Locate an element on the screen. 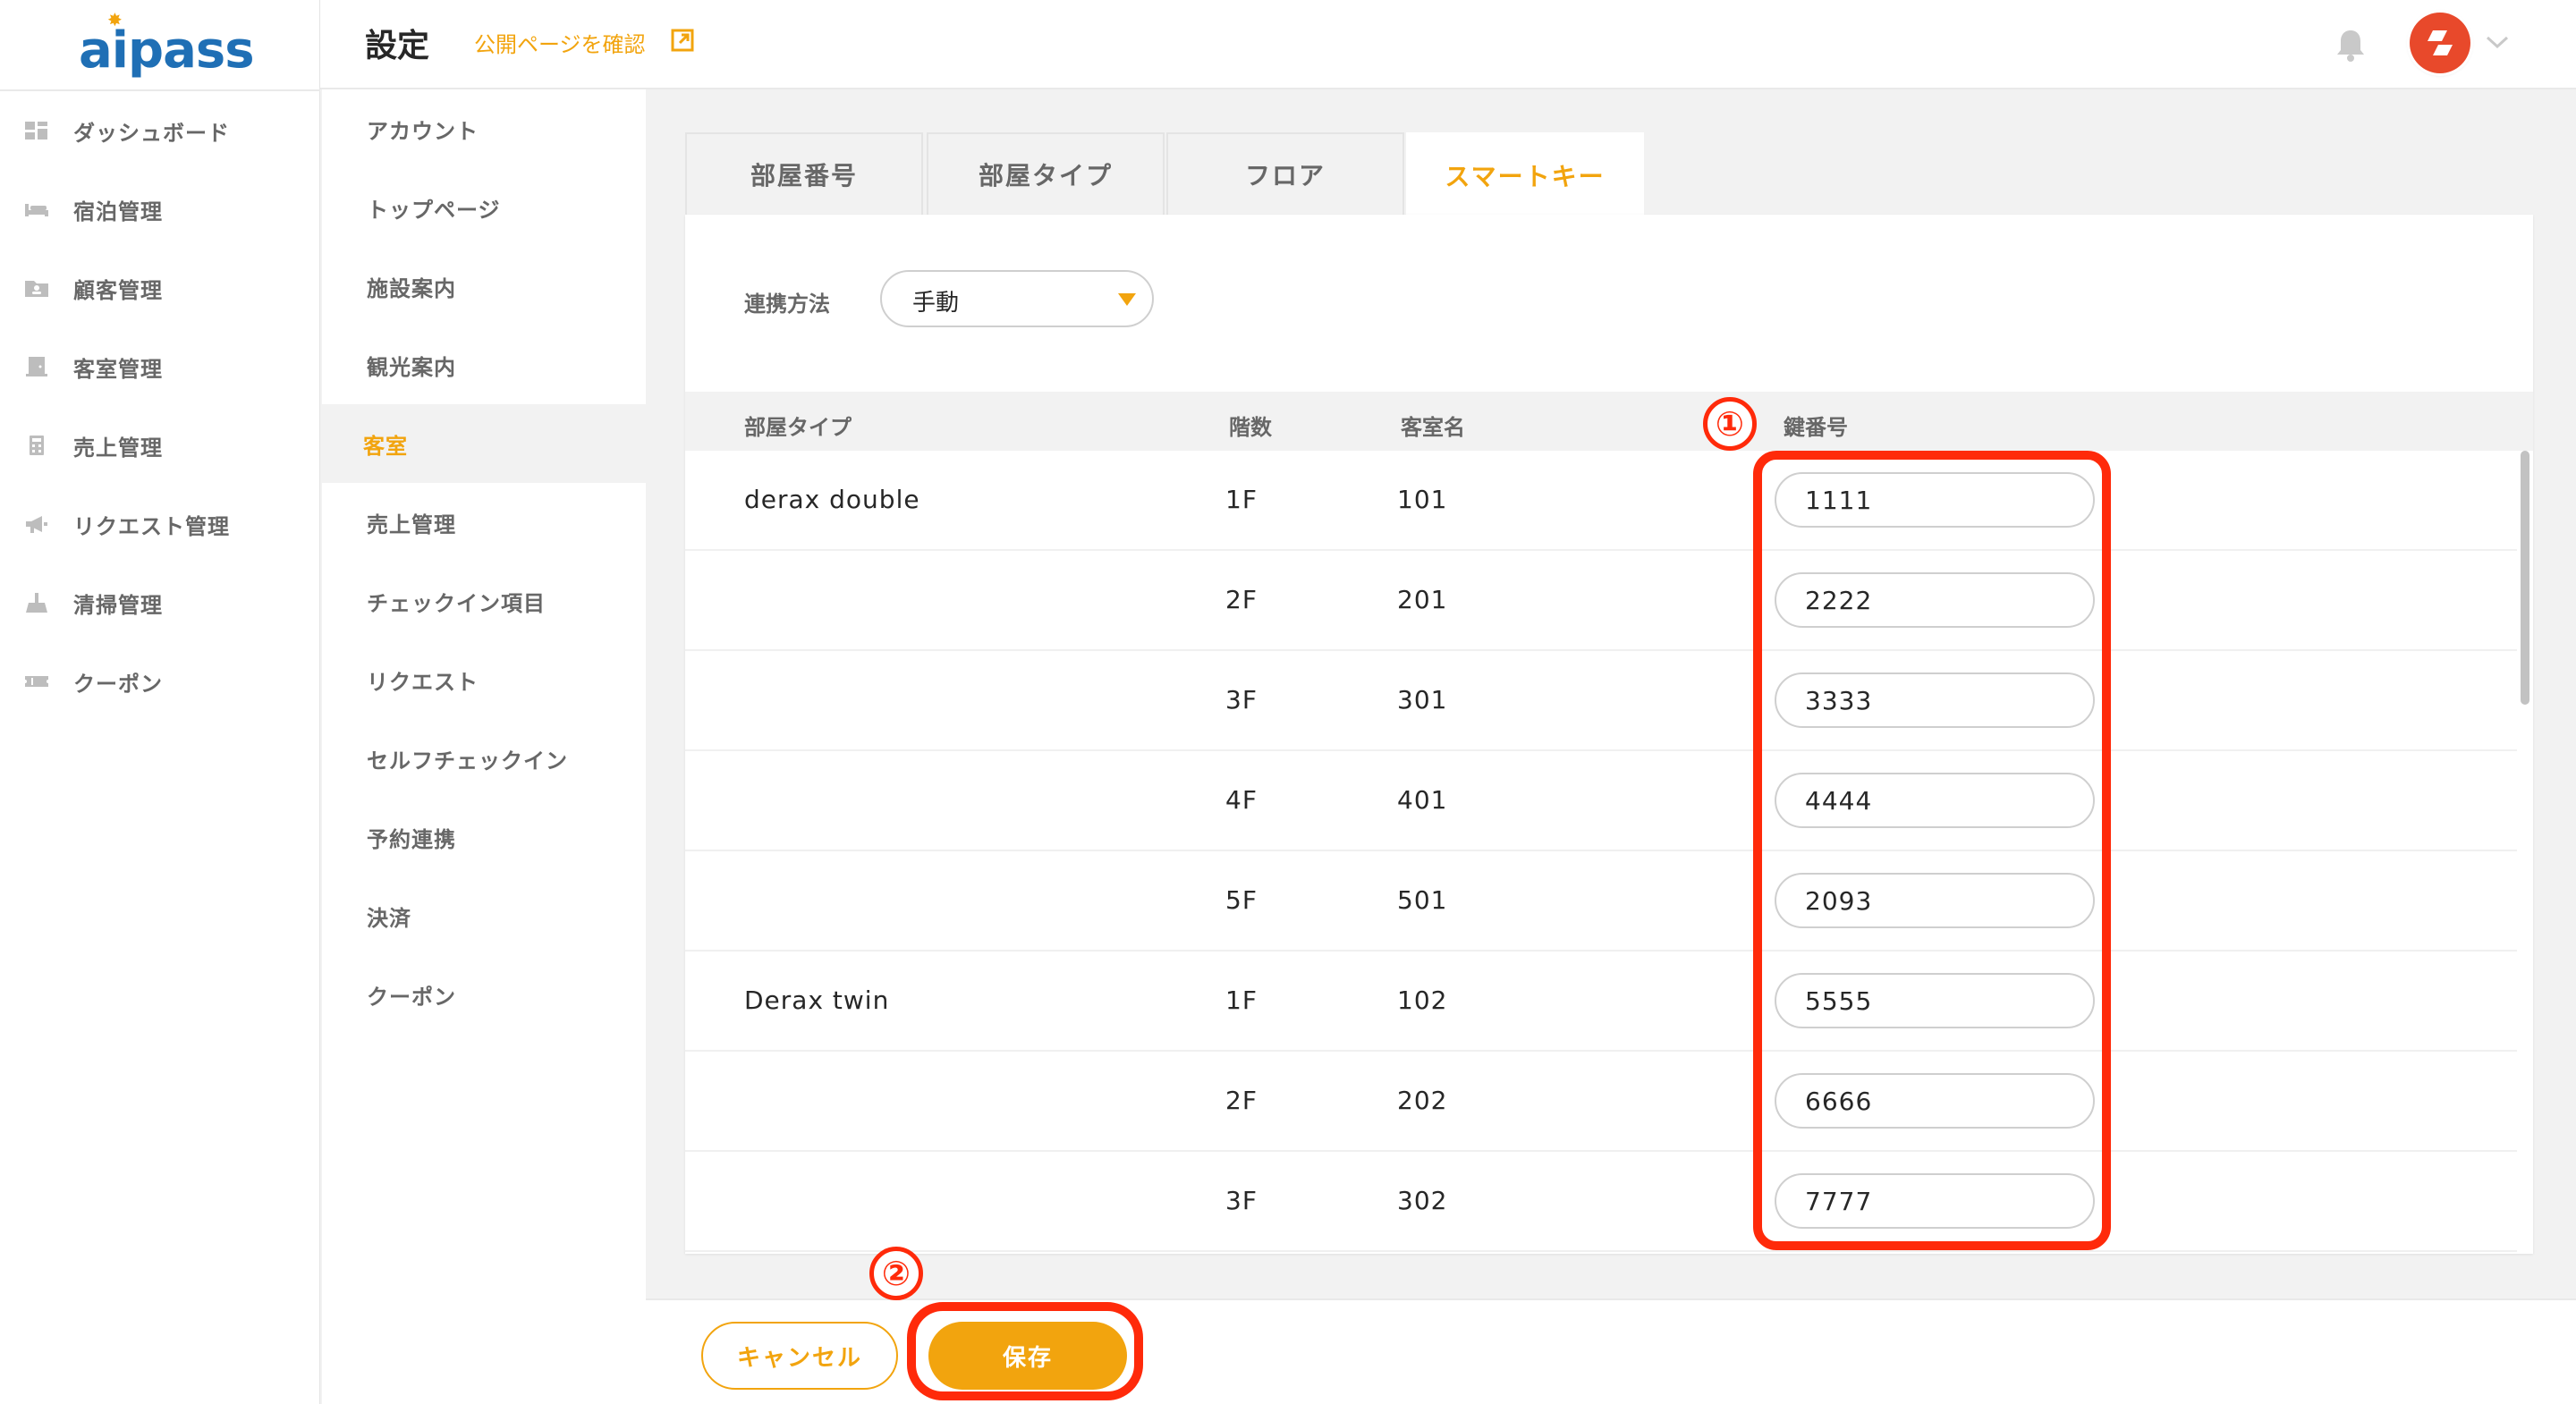  table-row: 2F 201 2222 is located at coordinates (1601, 601).